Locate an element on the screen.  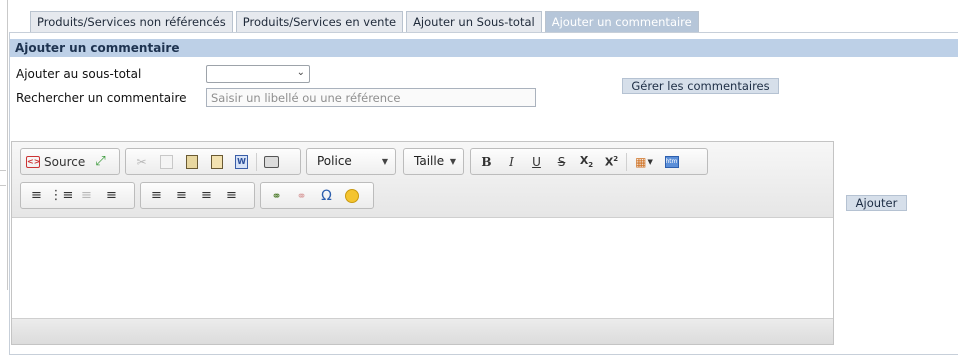
text-color-button: ▦ ▼ is located at coordinates (644, 162).